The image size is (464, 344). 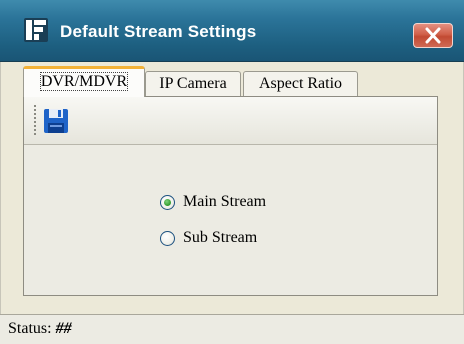 I want to click on status-value: ##, so click(x=63, y=328).